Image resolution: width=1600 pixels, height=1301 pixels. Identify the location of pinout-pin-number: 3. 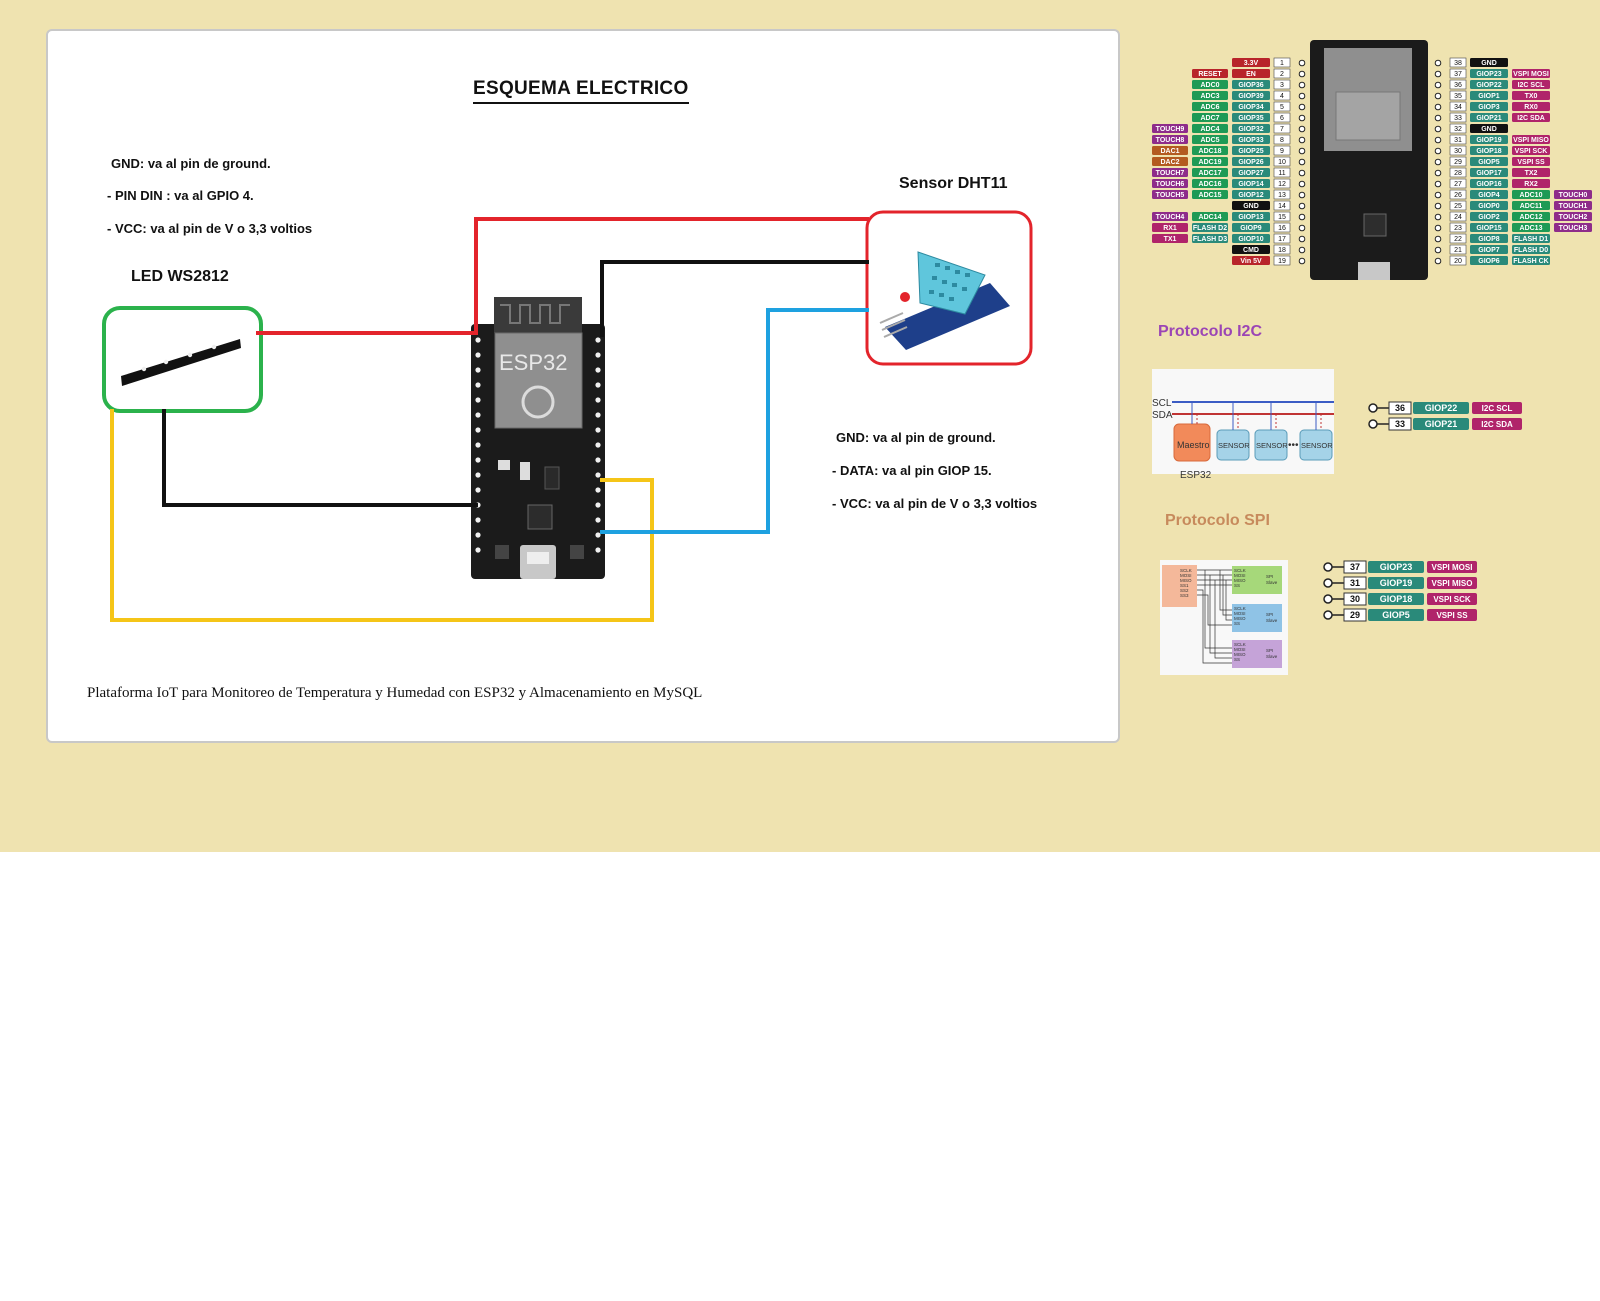
(1282, 85).